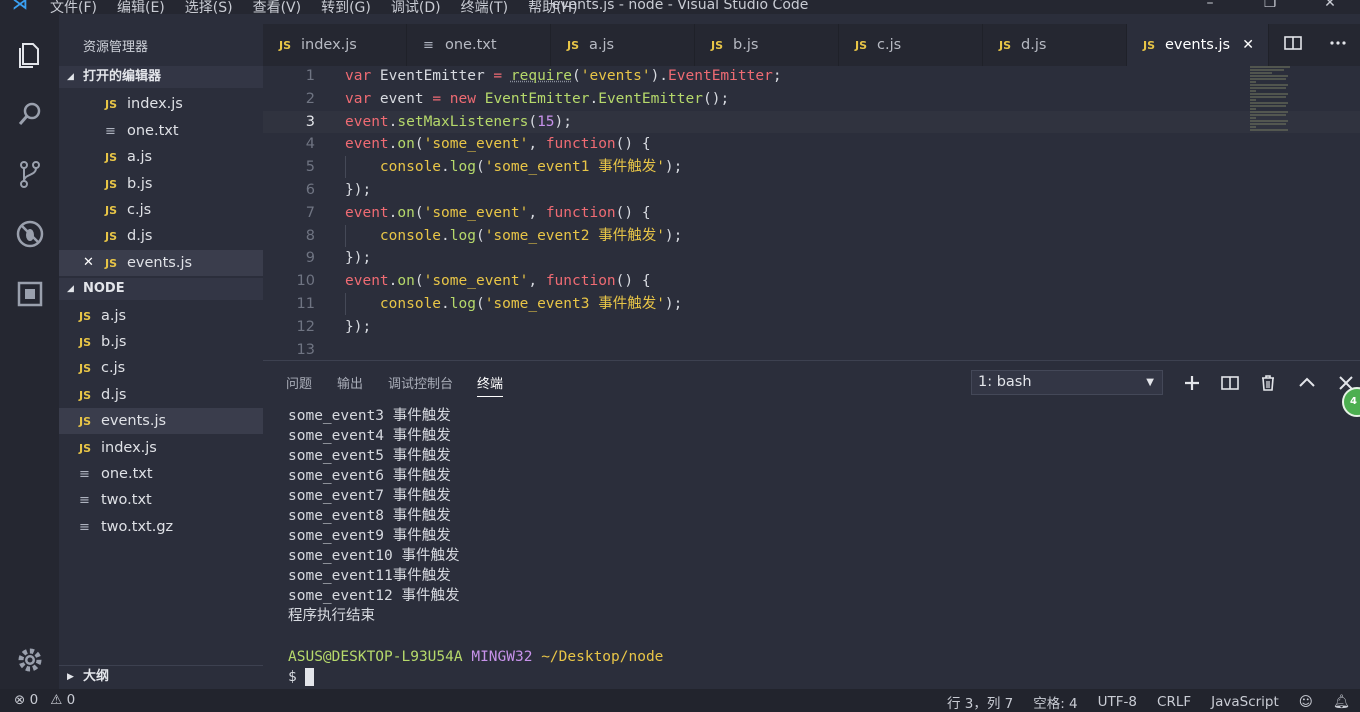 This screenshot has width=1360, height=712. Describe the element at coordinates (299, 382) in the screenshot. I see `tab-problems: 问题` at that location.